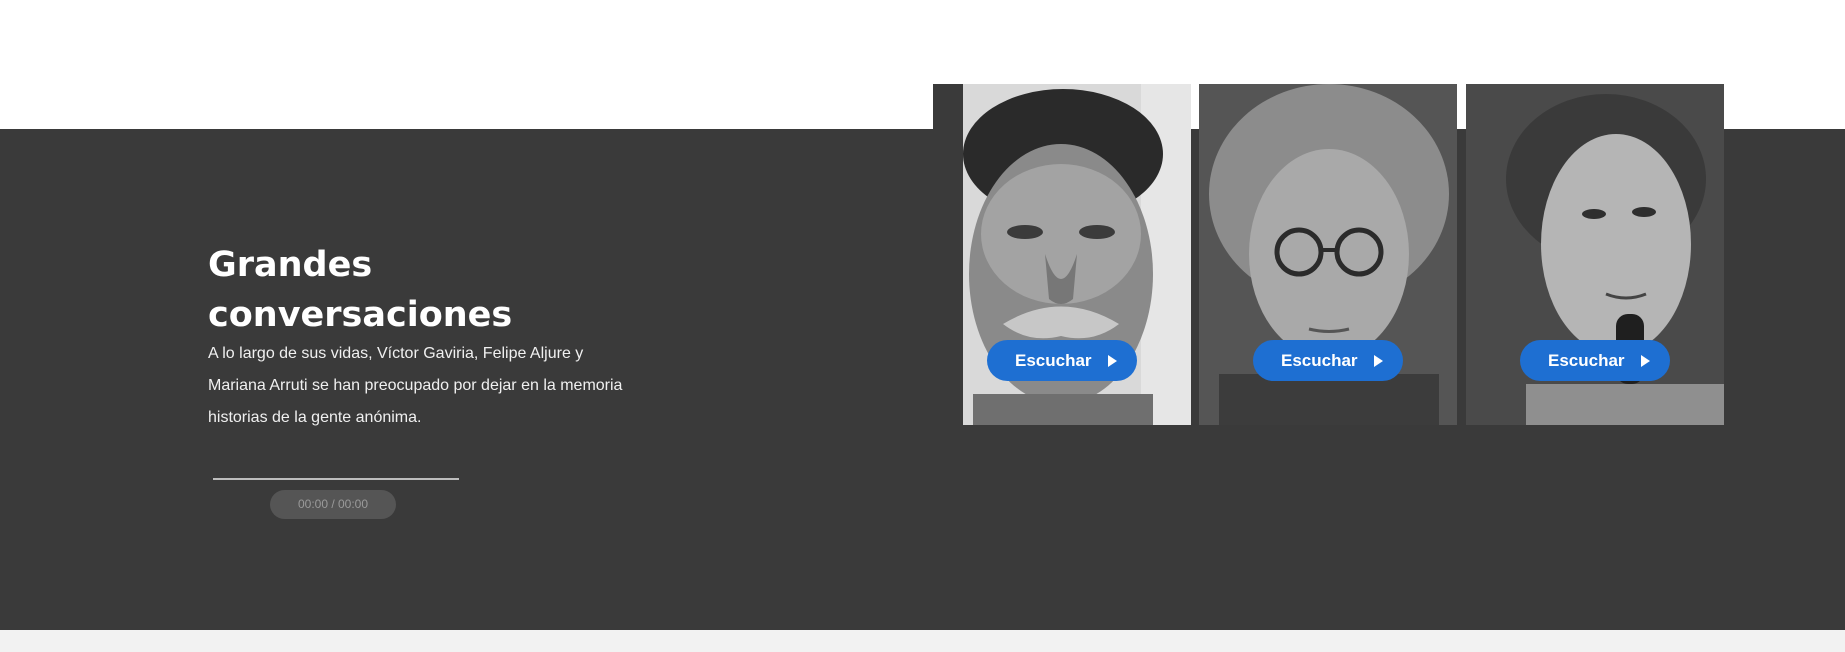  Describe the element at coordinates (360, 315) in the screenshot. I see `section-title-line-2: conversaciones` at that location.